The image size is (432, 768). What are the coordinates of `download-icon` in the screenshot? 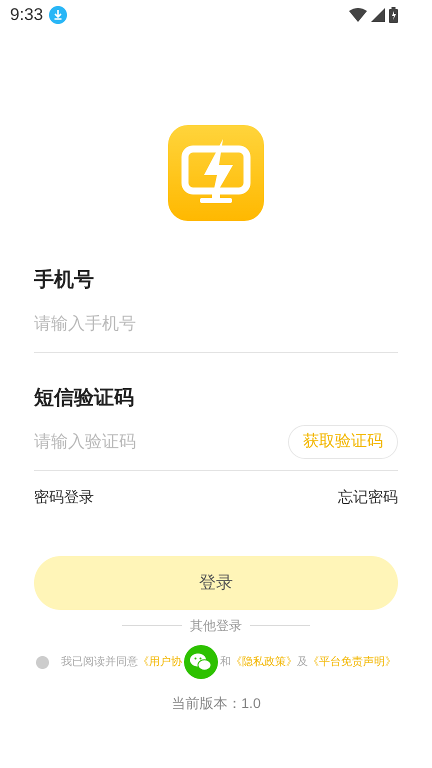 It's located at (58, 15).